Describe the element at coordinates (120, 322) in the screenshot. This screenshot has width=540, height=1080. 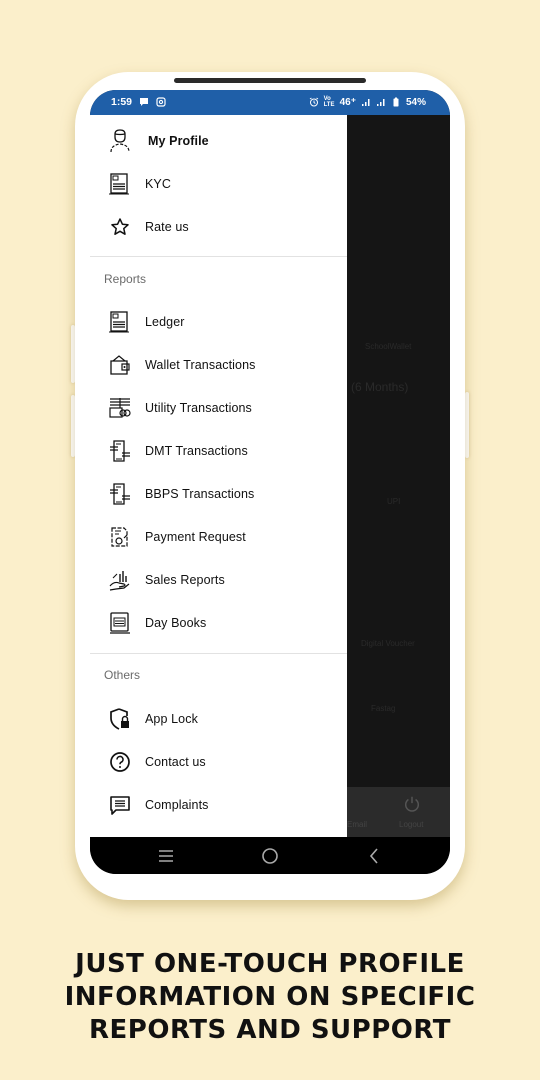
I see `ledger-icon` at that location.